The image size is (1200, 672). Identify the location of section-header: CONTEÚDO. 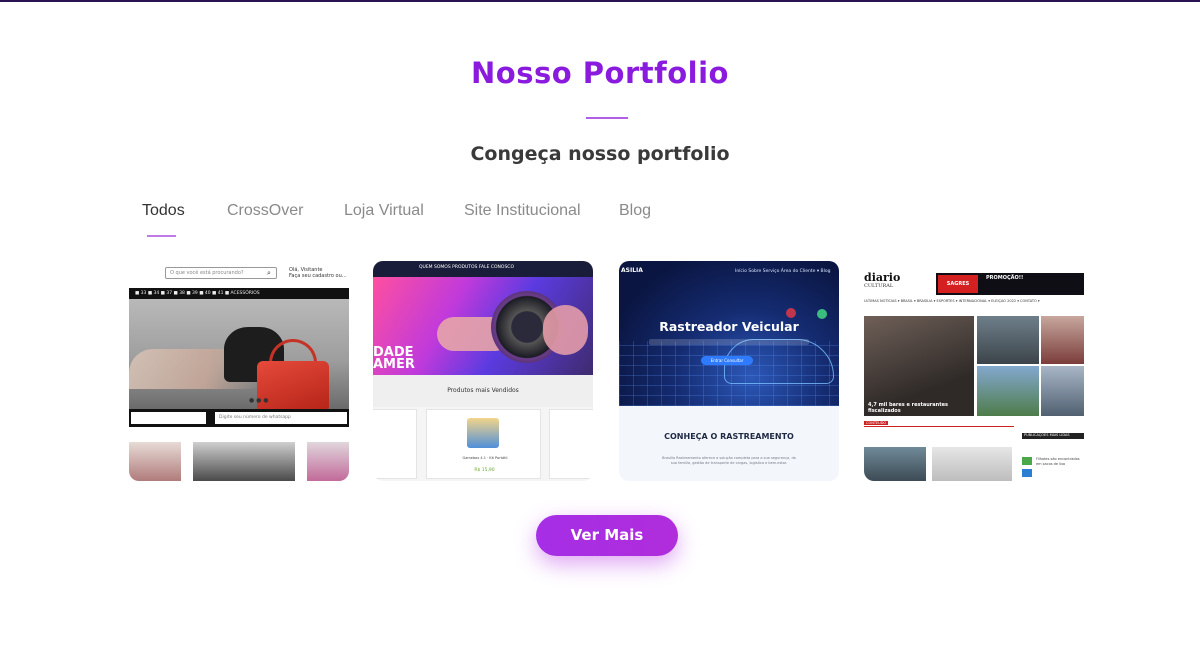
(939, 424).